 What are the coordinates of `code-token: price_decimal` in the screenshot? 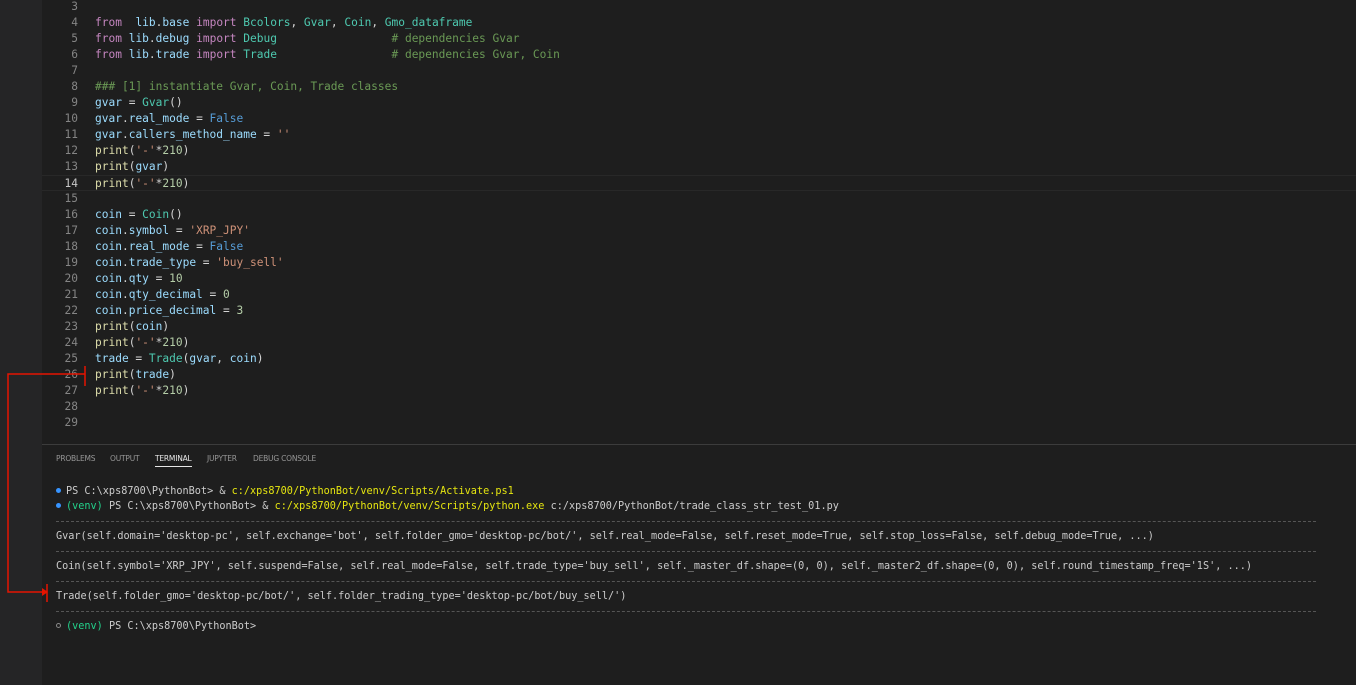 It's located at (172, 310).